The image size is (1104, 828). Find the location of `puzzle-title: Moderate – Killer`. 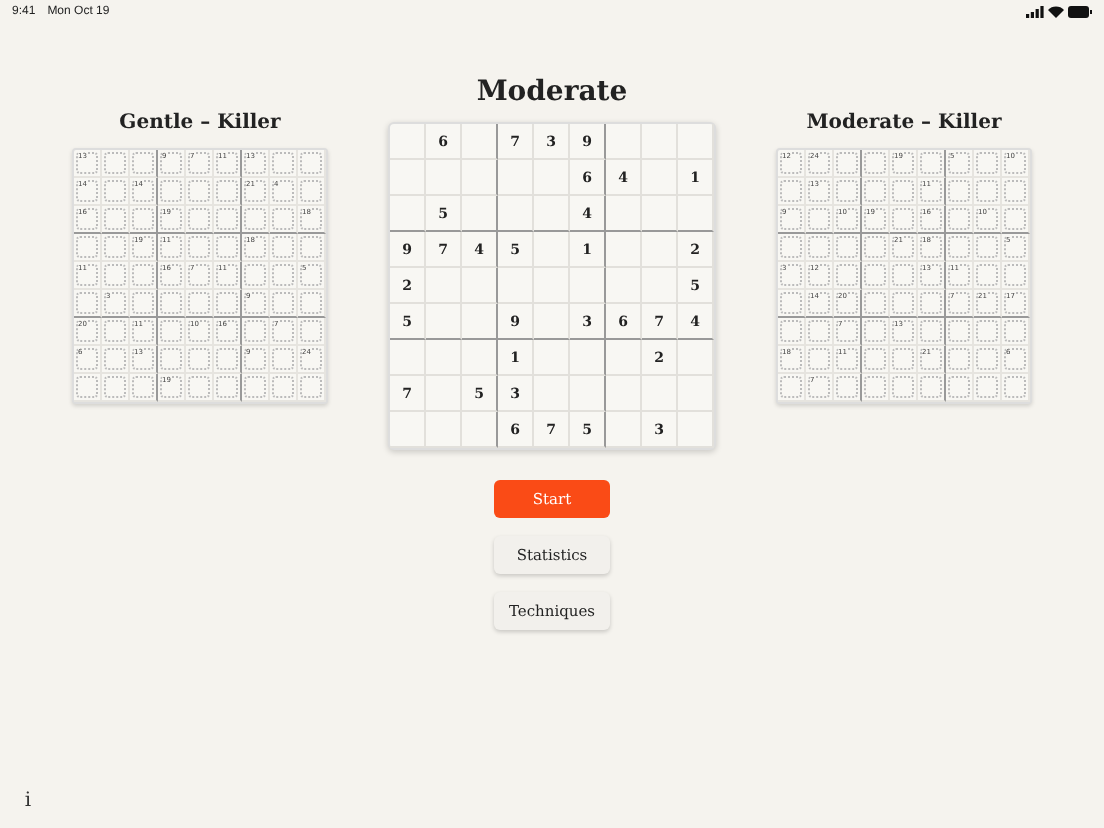

puzzle-title: Moderate – Killer is located at coordinates (904, 123).